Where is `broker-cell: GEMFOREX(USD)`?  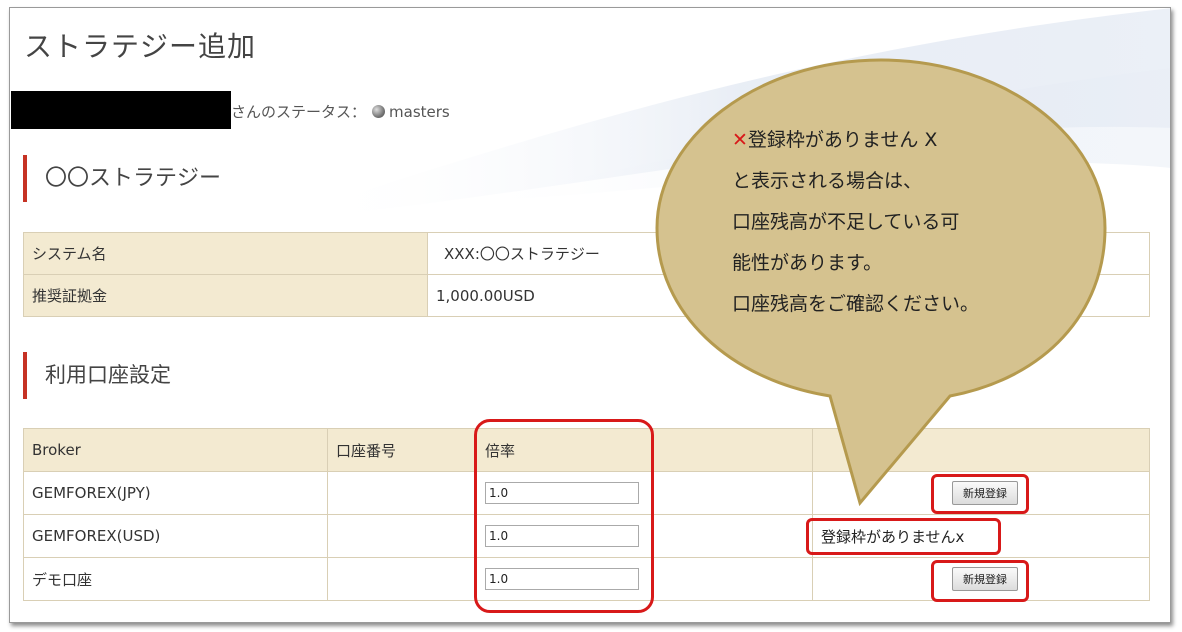 broker-cell: GEMFOREX(USD) is located at coordinates (175, 536).